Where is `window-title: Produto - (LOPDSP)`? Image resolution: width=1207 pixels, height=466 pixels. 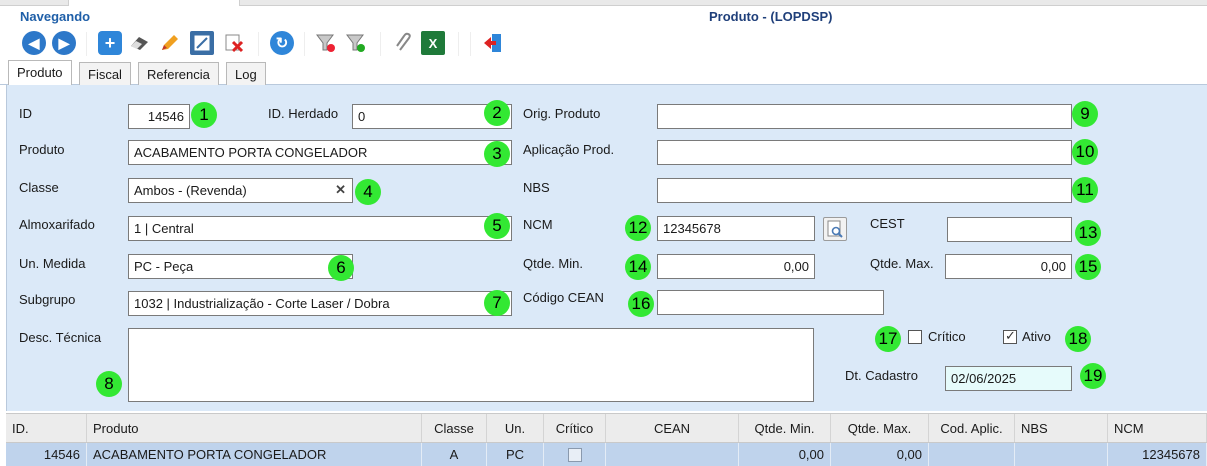
window-title: Produto - (LOPDSP) is located at coordinates (771, 16).